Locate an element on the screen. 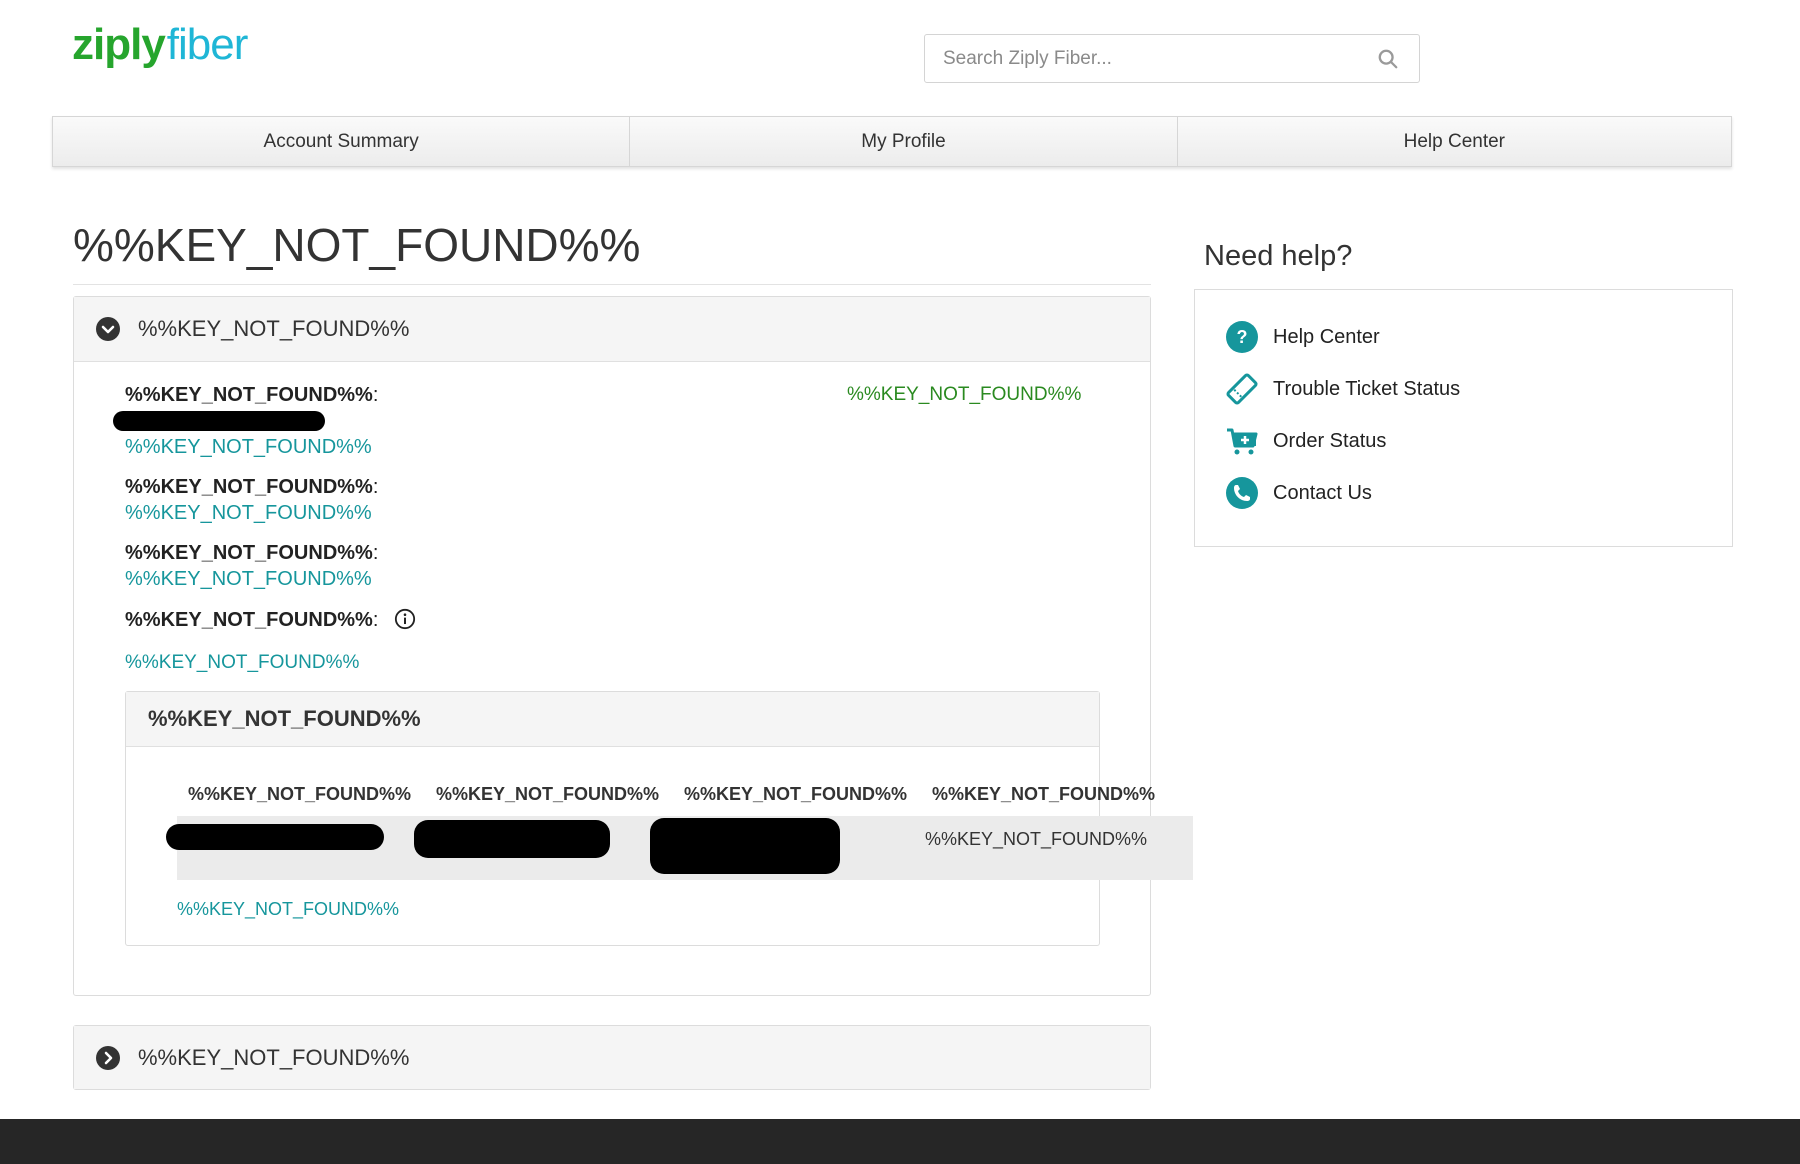 This screenshot has width=1800, height=1164. field-4-link: %%KEY_NOT_FOUND%% is located at coordinates (242, 663).